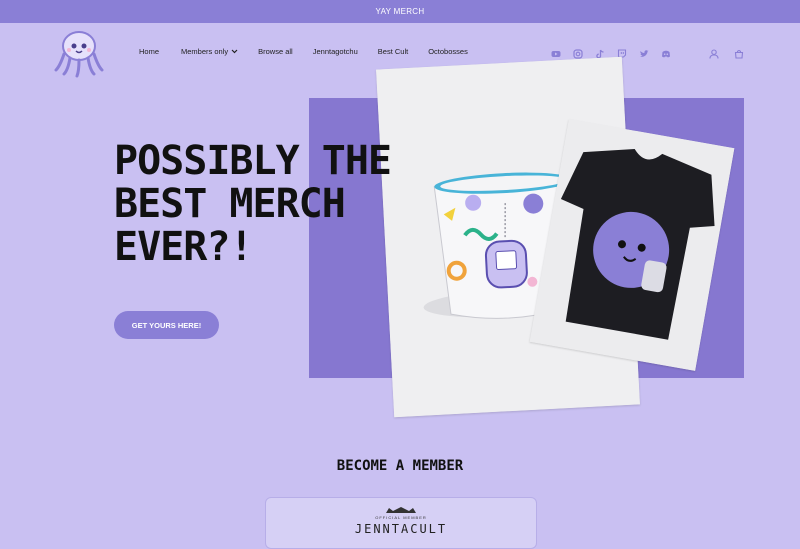  What do you see at coordinates (611, 53) in the screenshot?
I see `social-links` at bounding box center [611, 53].